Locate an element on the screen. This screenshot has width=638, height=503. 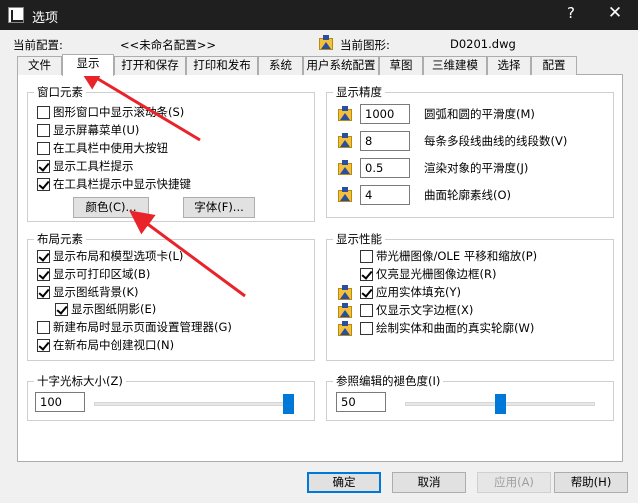
arrow-to-display-tab is located at coordinates (139, 104).